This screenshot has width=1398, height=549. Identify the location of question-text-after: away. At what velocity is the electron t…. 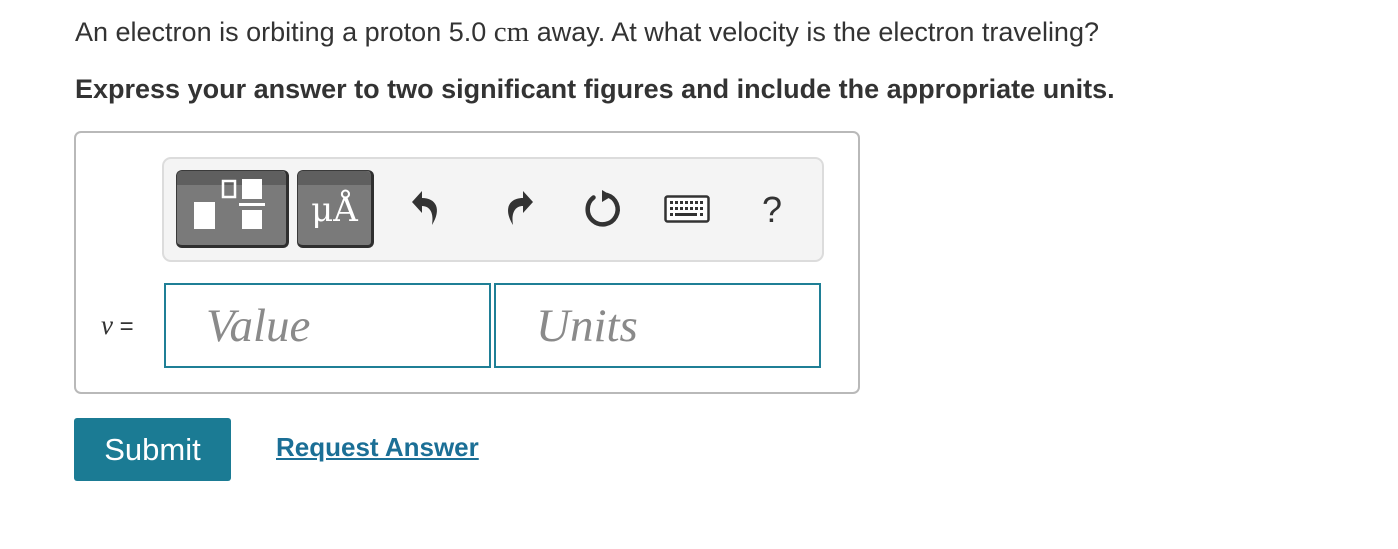
(814, 32).